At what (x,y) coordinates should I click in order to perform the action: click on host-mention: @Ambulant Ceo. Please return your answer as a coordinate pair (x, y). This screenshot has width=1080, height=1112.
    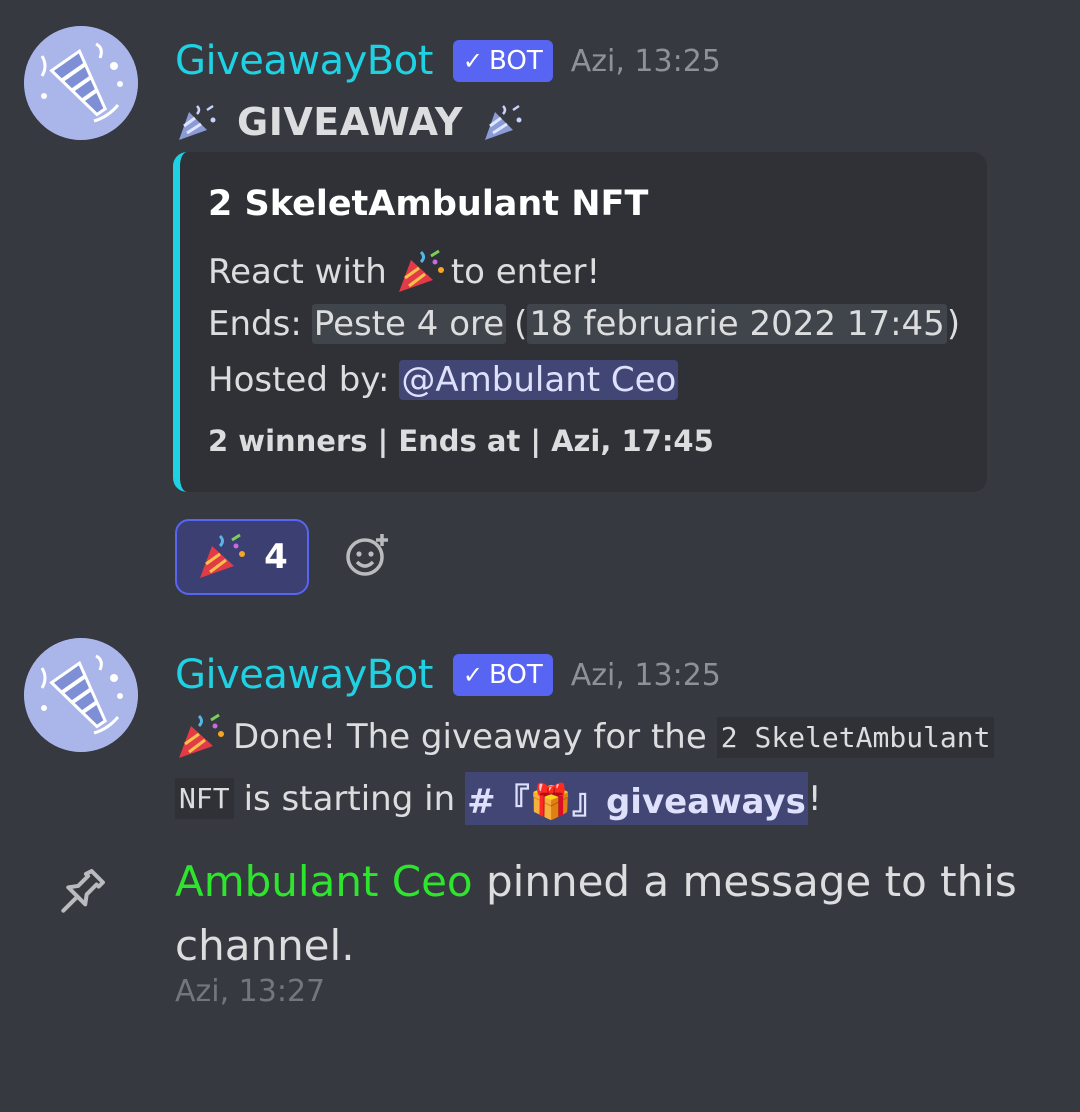
    Looking at the image, I should click on (539, 380).